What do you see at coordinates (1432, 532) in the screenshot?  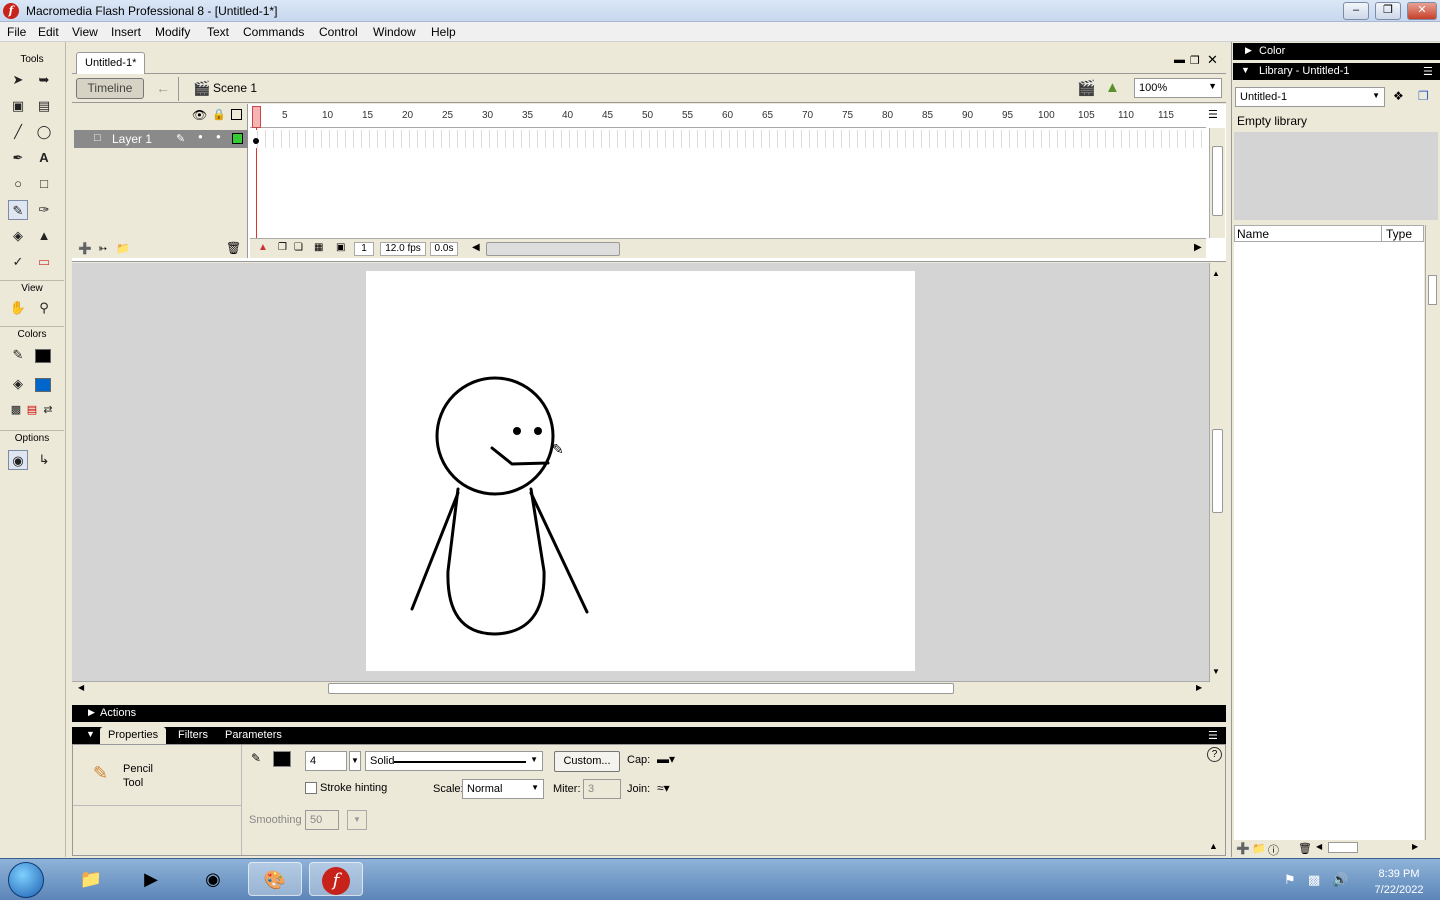 I see `library-vscroll` at bounding box center [1432, 532].